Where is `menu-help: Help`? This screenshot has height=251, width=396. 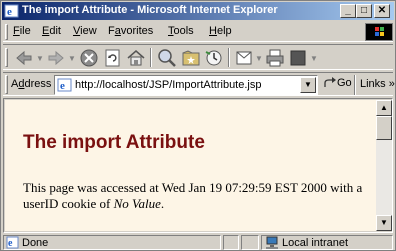
menu-help: Help is located at coordinates (220, 31).